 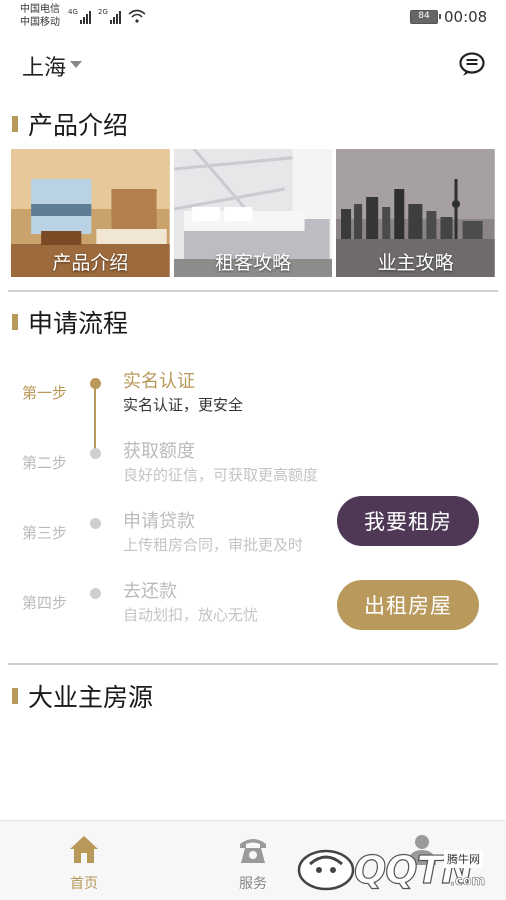 What do you see at coordinates (150, 591) in the screenshot?
I see `step-title: 去还款` at bounding box center [150, 591].